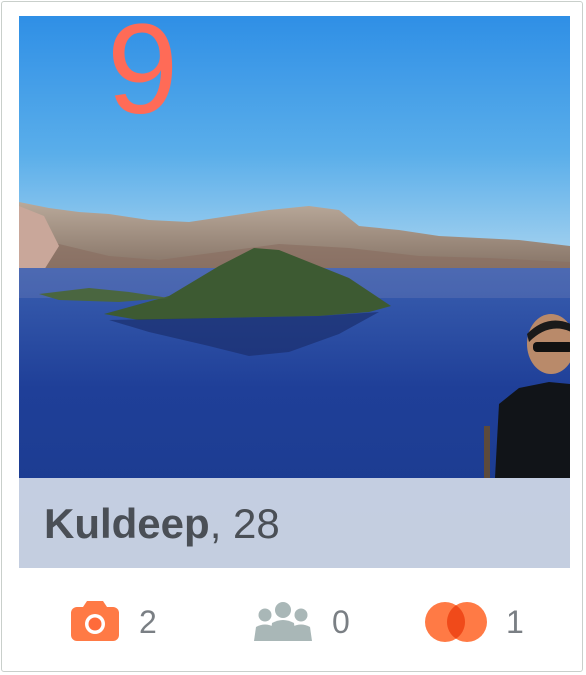 Image resolution: width=586 pixels, height=675 pixels. Describe the element at coordinates (143, 78) in the screenshot. I see `overlay-number: 9` at that location.